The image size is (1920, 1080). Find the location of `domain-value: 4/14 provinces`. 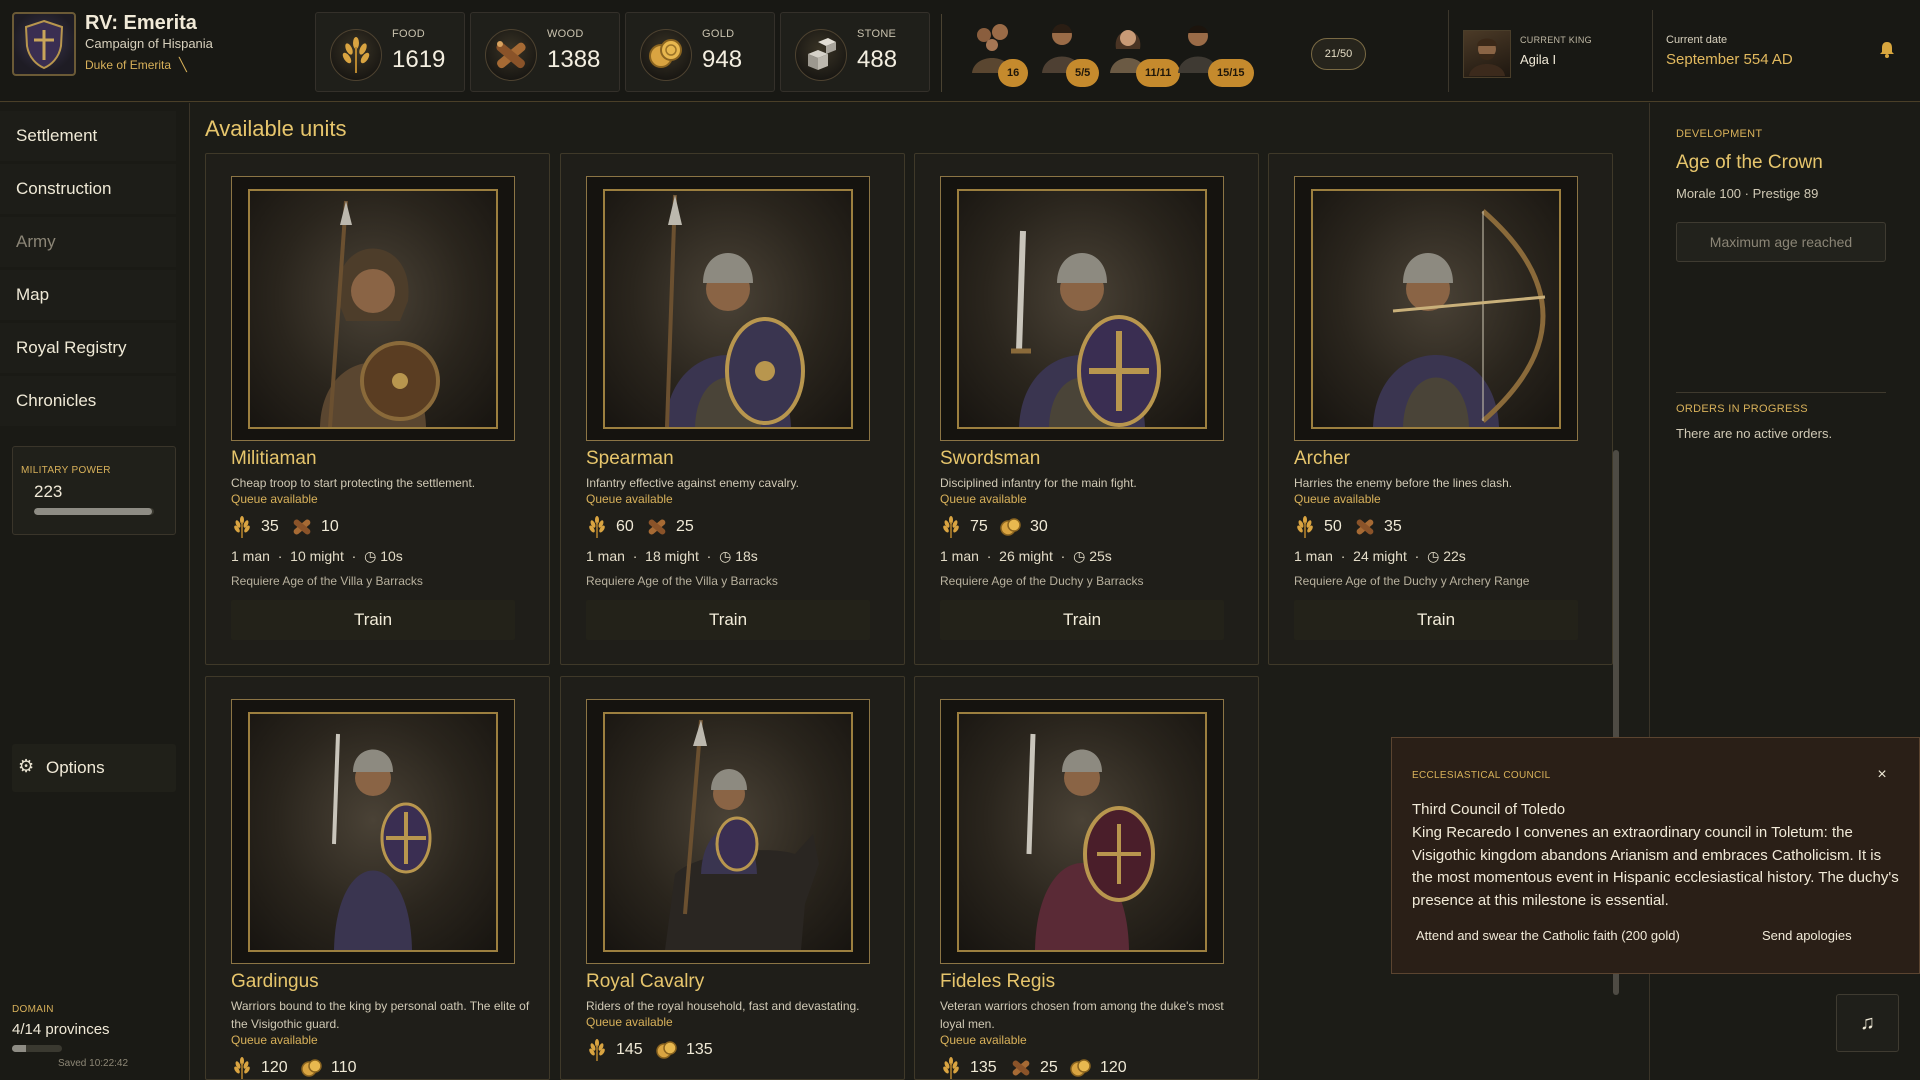

domain-value: 4/14 provinces is located at coordinates (61, 1029).